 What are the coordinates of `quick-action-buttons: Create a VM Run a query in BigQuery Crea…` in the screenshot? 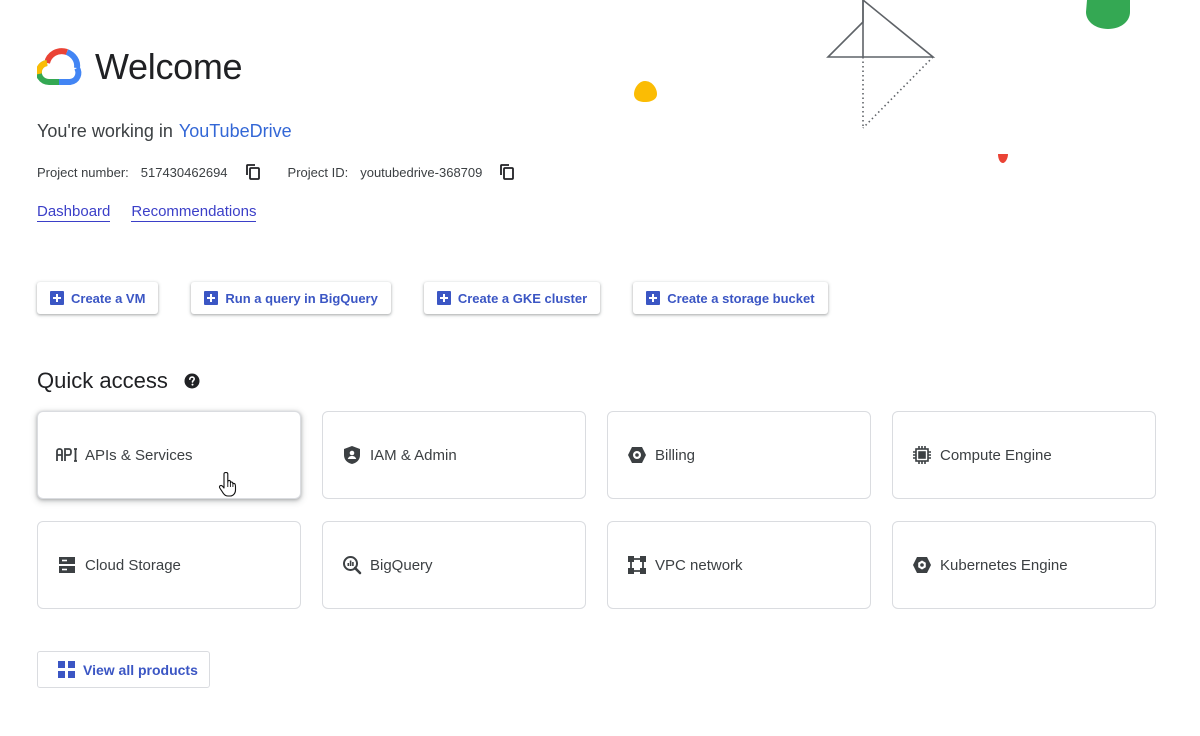 It's located at (432, 298).